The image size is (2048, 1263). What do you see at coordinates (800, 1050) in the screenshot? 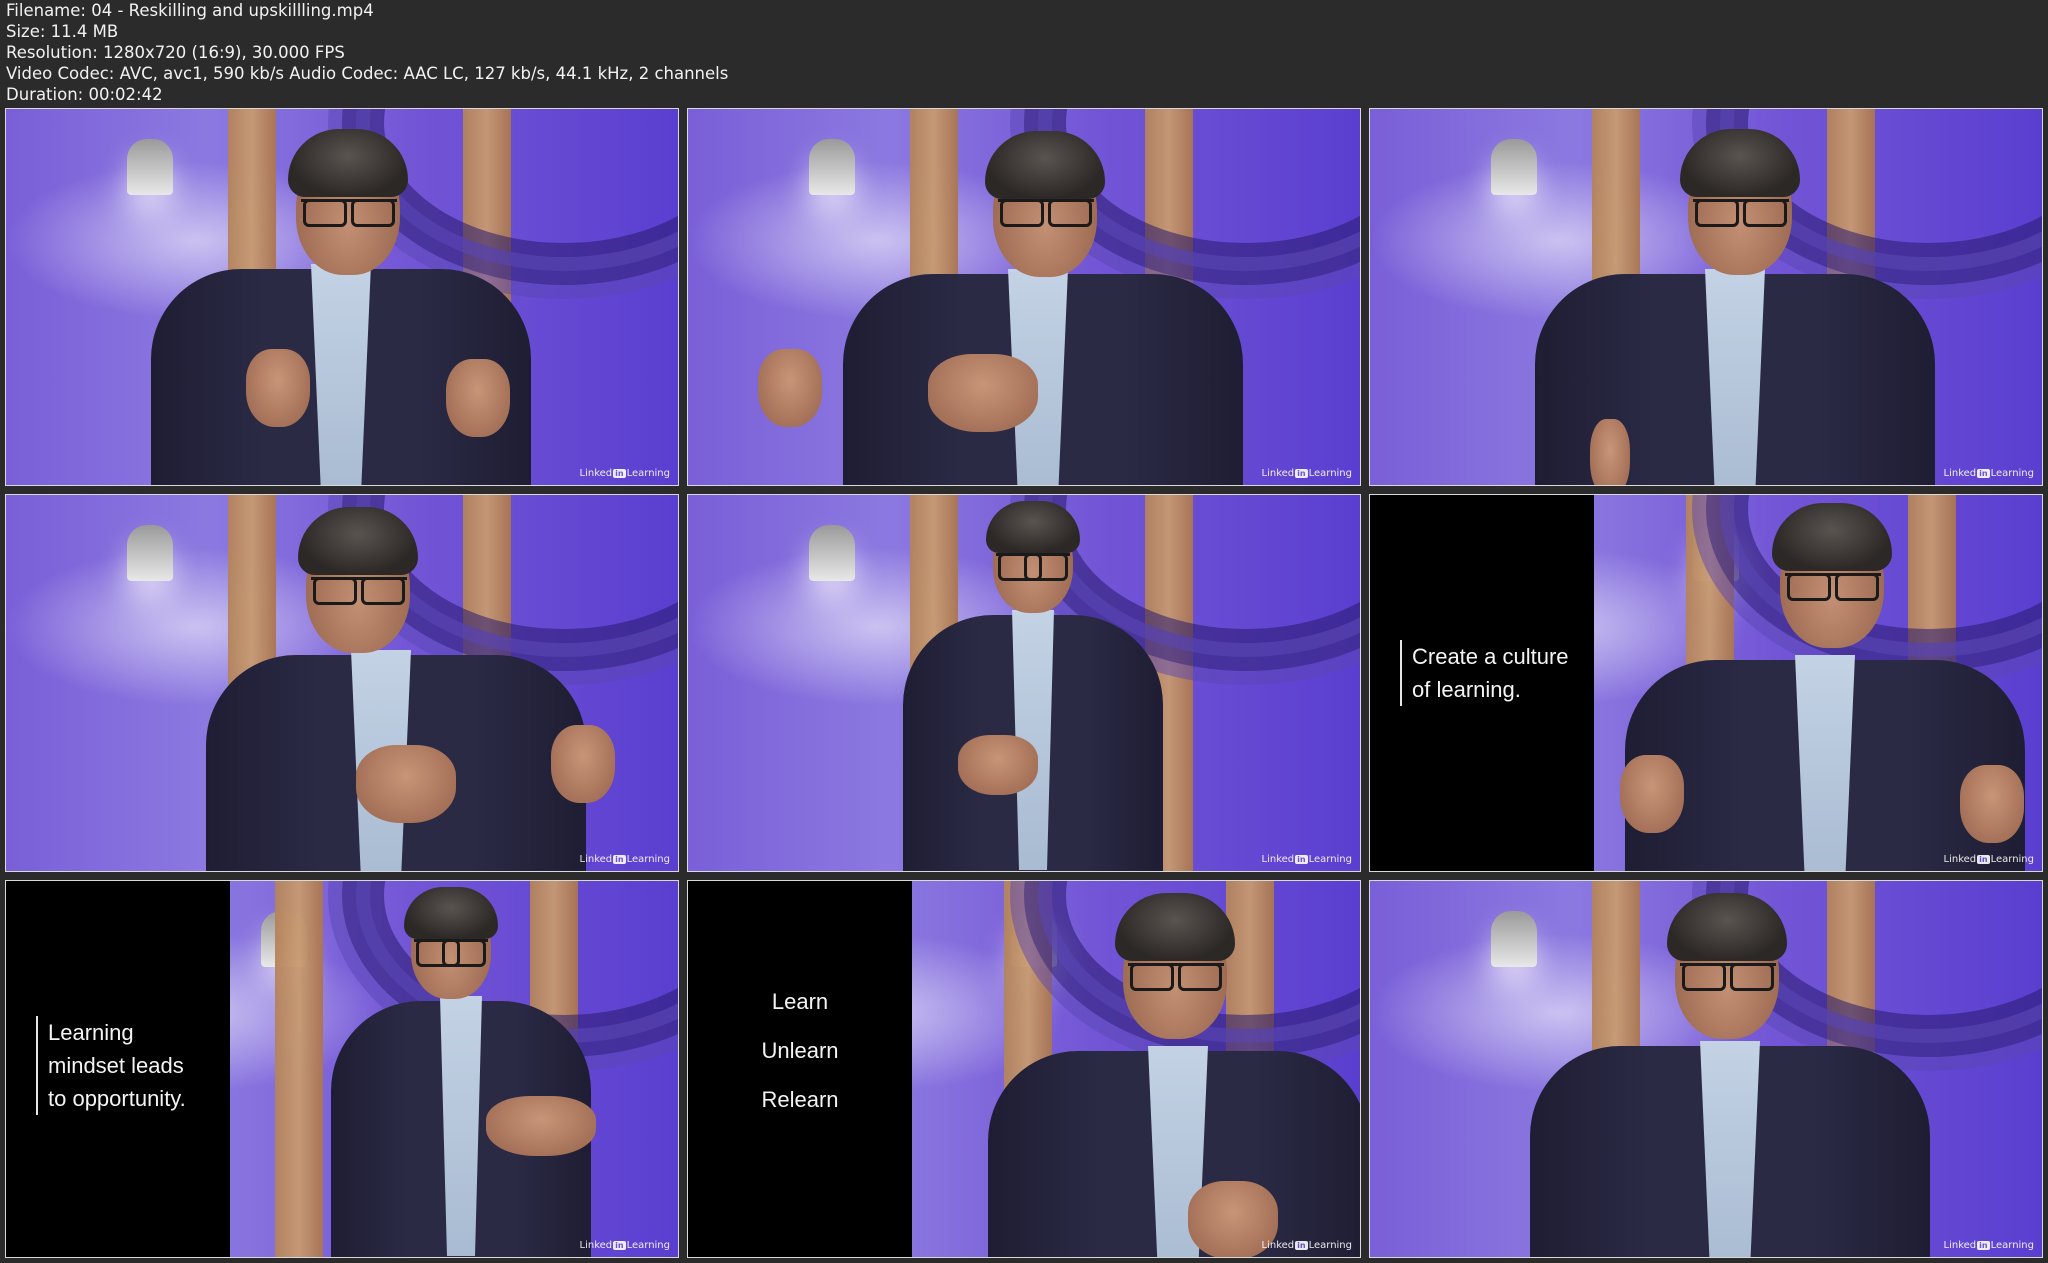
I see `caption-text: Learn Unlearn Relearn` at bounding box center [800, 1050].